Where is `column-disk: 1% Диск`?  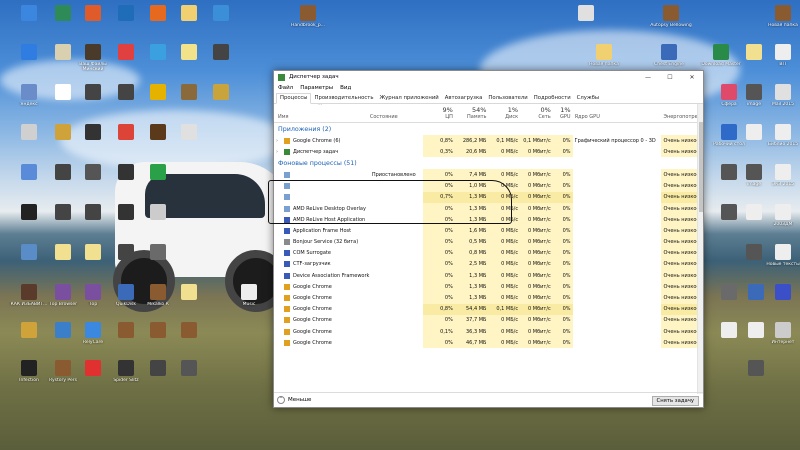
column-disk: 1% Диск is located at coordinates (504, 113).